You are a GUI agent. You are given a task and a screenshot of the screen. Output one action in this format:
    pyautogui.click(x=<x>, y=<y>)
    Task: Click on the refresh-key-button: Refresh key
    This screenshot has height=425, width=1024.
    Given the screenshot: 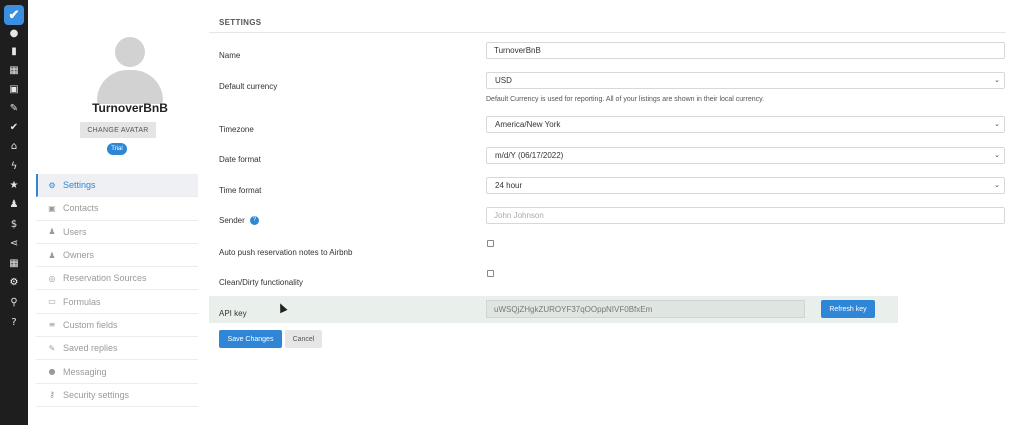 What is the action you would take?
    pyautogui.click(x=848, y=309)
    